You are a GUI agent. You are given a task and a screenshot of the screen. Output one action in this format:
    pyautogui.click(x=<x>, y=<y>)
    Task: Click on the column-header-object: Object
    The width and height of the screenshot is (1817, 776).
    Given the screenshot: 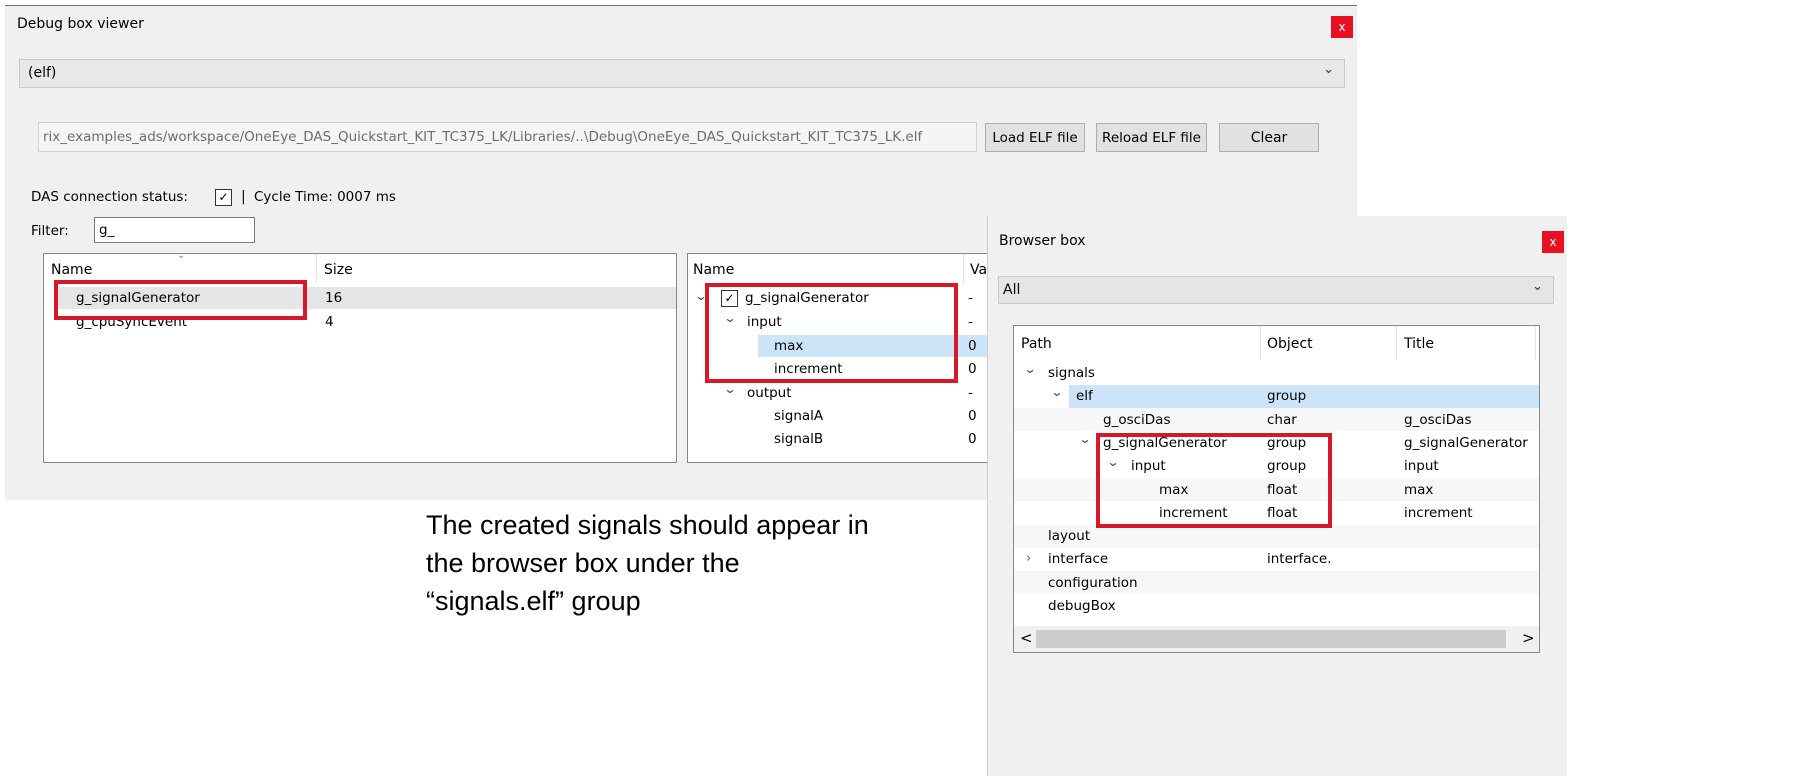 What is the action you would take?
    pyautogui.click(x=1290, y=344)
    